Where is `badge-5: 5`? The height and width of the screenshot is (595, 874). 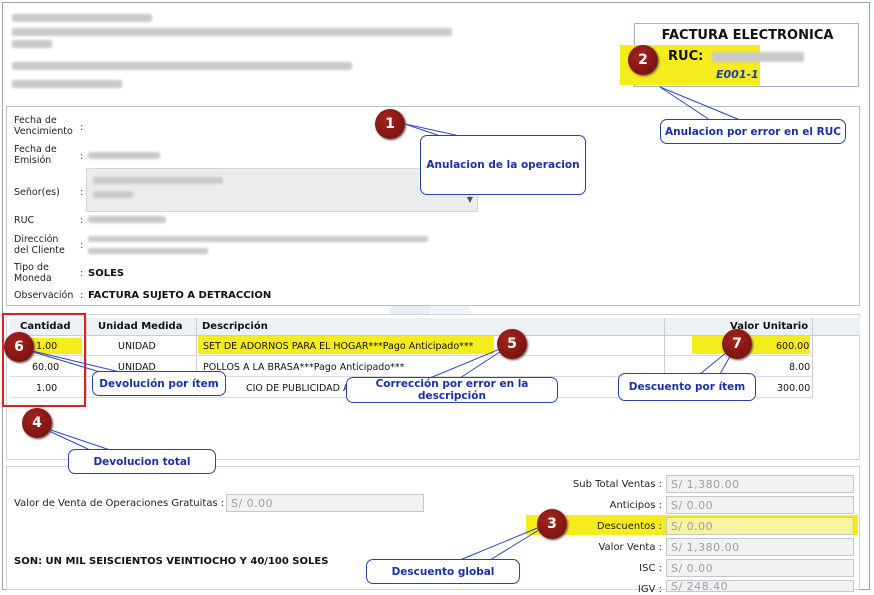 badge-5: 5 is located at coordinates (512, 344).